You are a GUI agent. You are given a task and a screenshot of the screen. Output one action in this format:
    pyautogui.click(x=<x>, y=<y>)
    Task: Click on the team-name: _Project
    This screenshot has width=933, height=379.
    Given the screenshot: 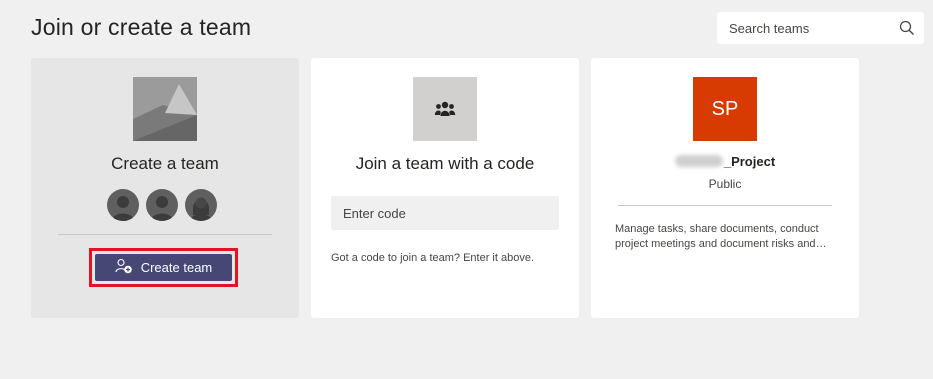 What is the action you would take?
    pyautogui.click(x=725, y=161)
    